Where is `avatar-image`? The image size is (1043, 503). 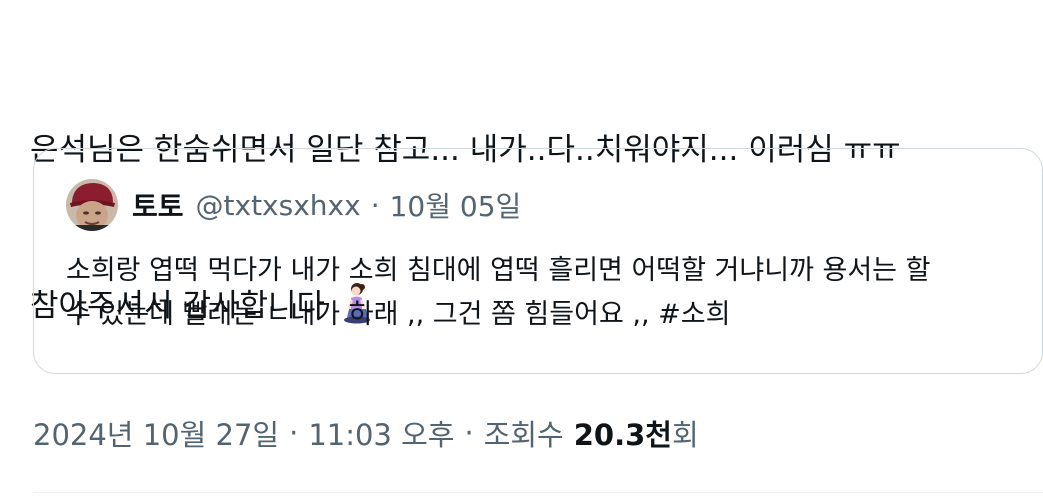
avatar-image is located at coordinates (92, 205).